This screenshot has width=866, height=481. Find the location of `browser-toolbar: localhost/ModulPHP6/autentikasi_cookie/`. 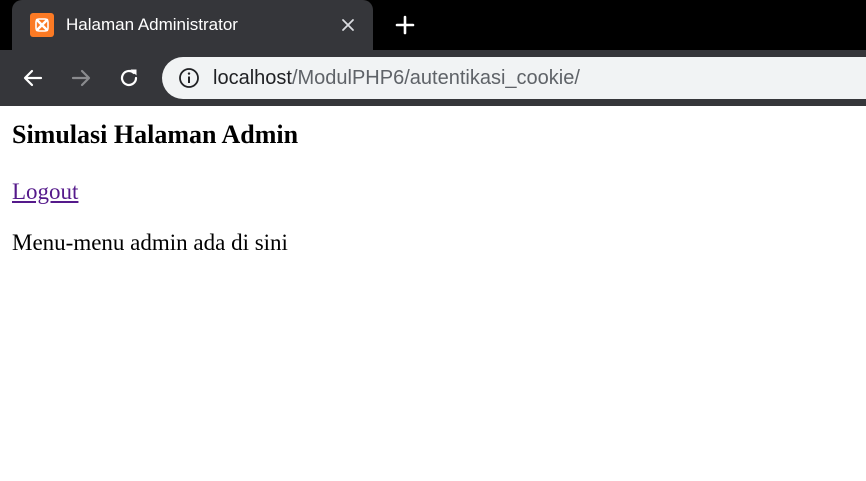

browser-toolbar: localhost/ModulPHP6/autentikasi_cookie/ is located at coordinates (433, 78).